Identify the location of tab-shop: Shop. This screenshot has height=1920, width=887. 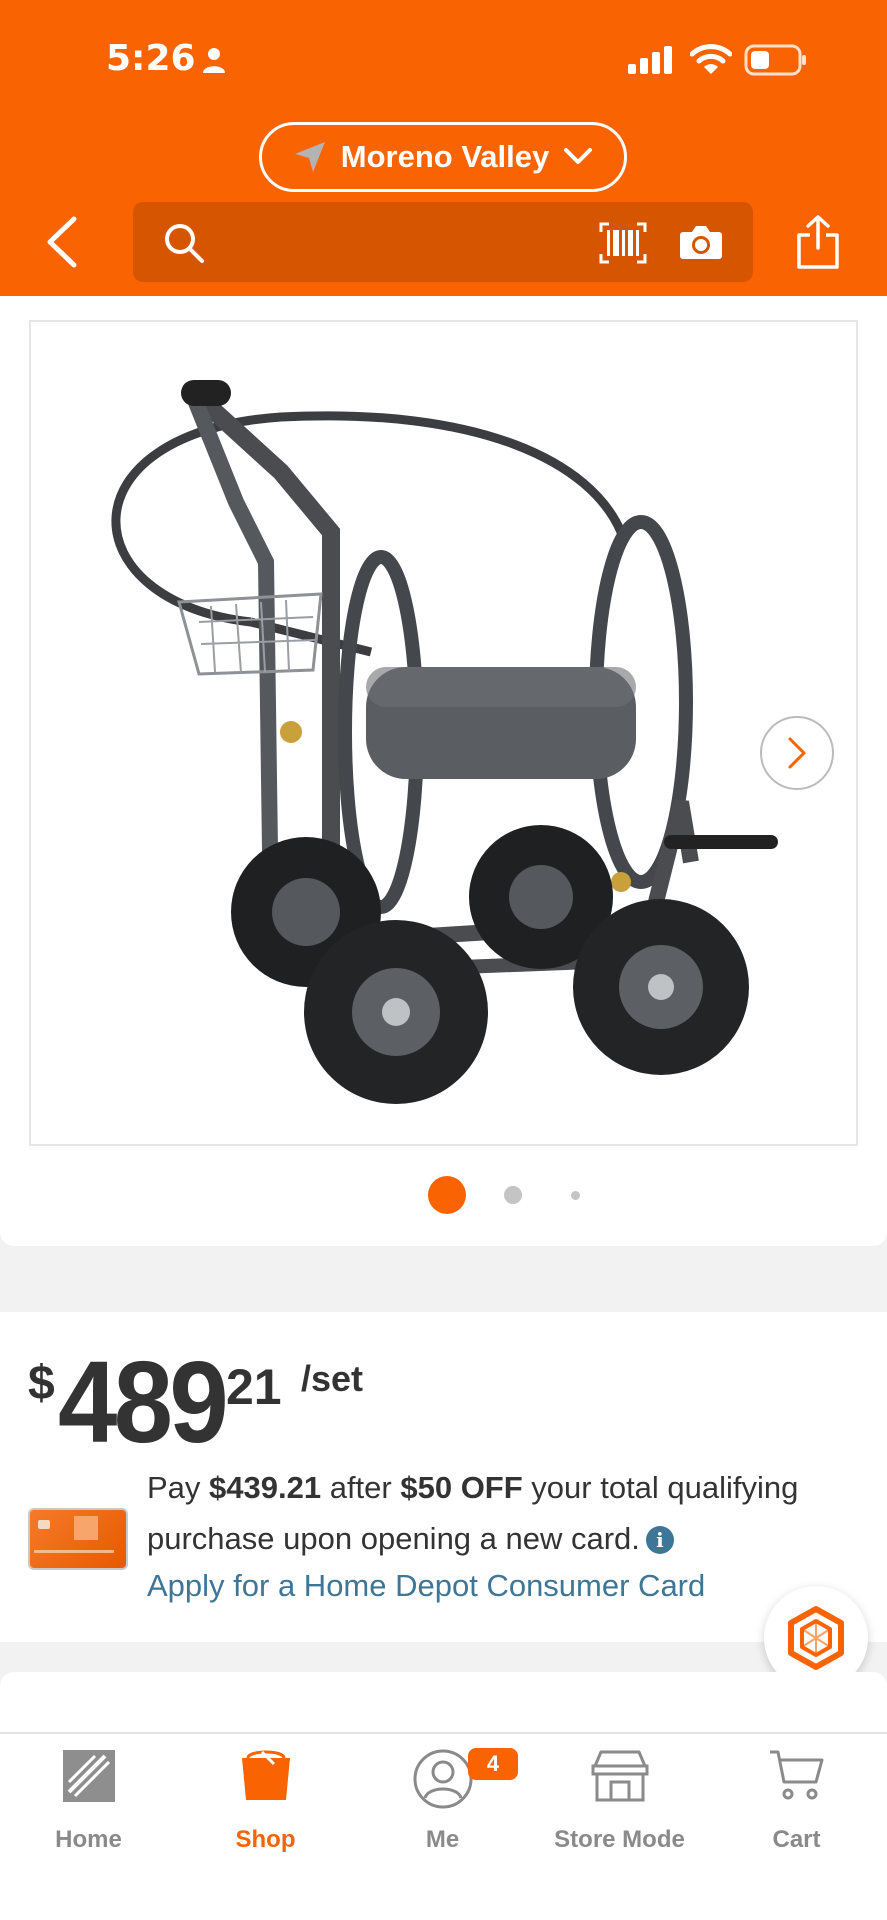
(265, 1814).